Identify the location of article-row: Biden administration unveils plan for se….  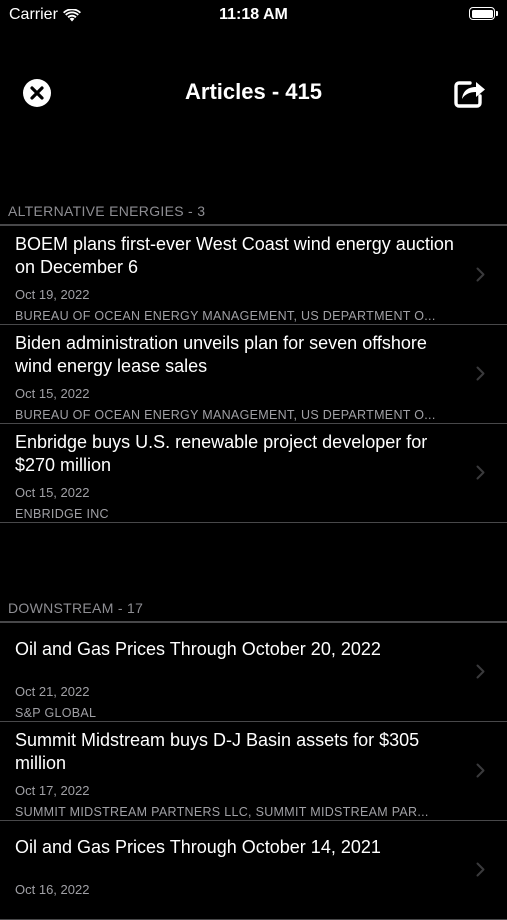
(253, 374).